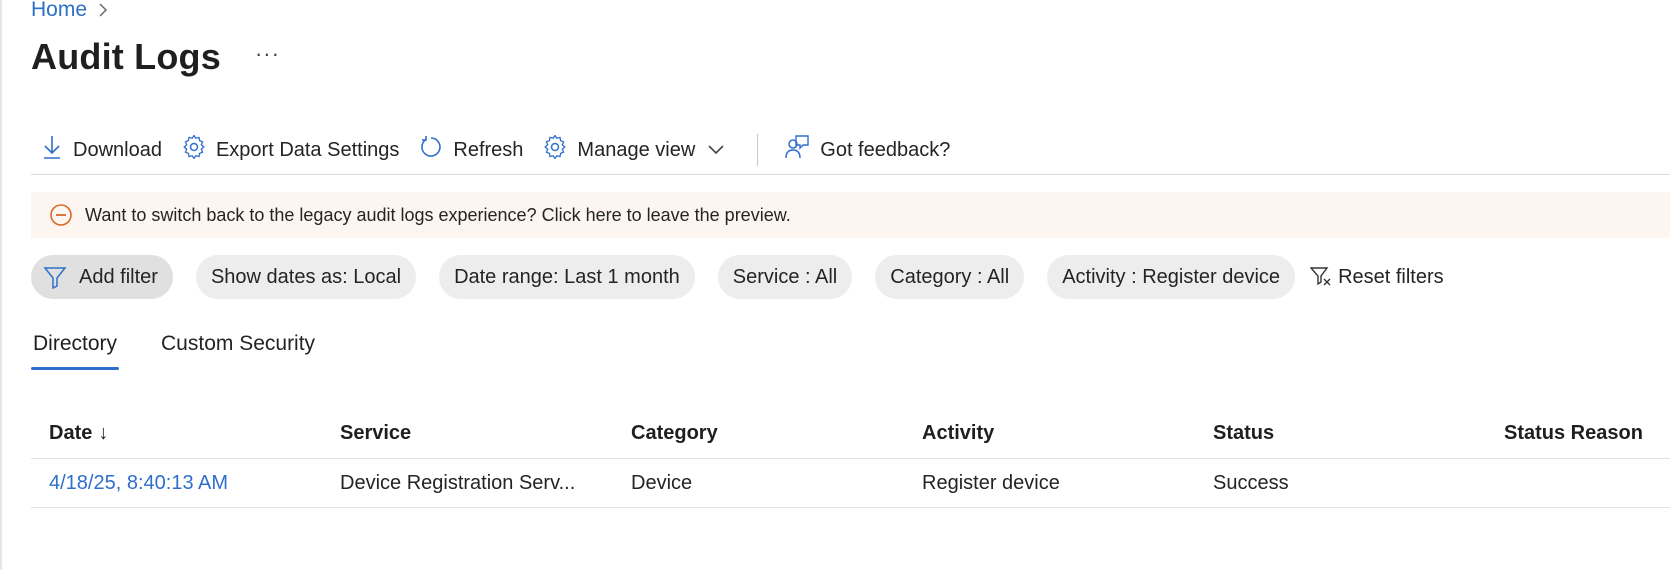 This screenshot has width=1670, height=570. I want to click on category-cell: Device, so click(662, 482).